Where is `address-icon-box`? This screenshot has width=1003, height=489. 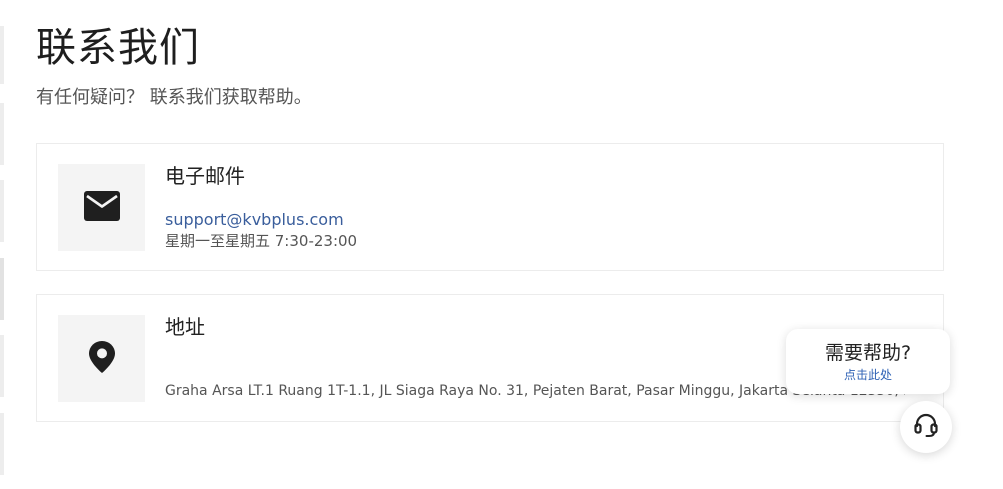 address-icon-box is located at coordinates (101, 358).